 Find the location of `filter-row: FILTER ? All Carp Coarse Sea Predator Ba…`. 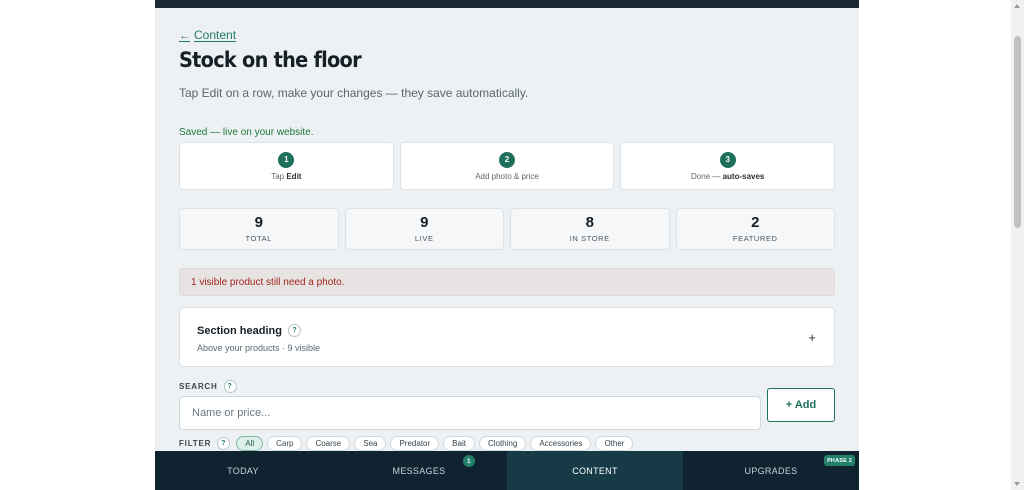

filter-row: FILTER ? All Carp Coarse Sea Predator Ba… is located at coordinates (406, 443).